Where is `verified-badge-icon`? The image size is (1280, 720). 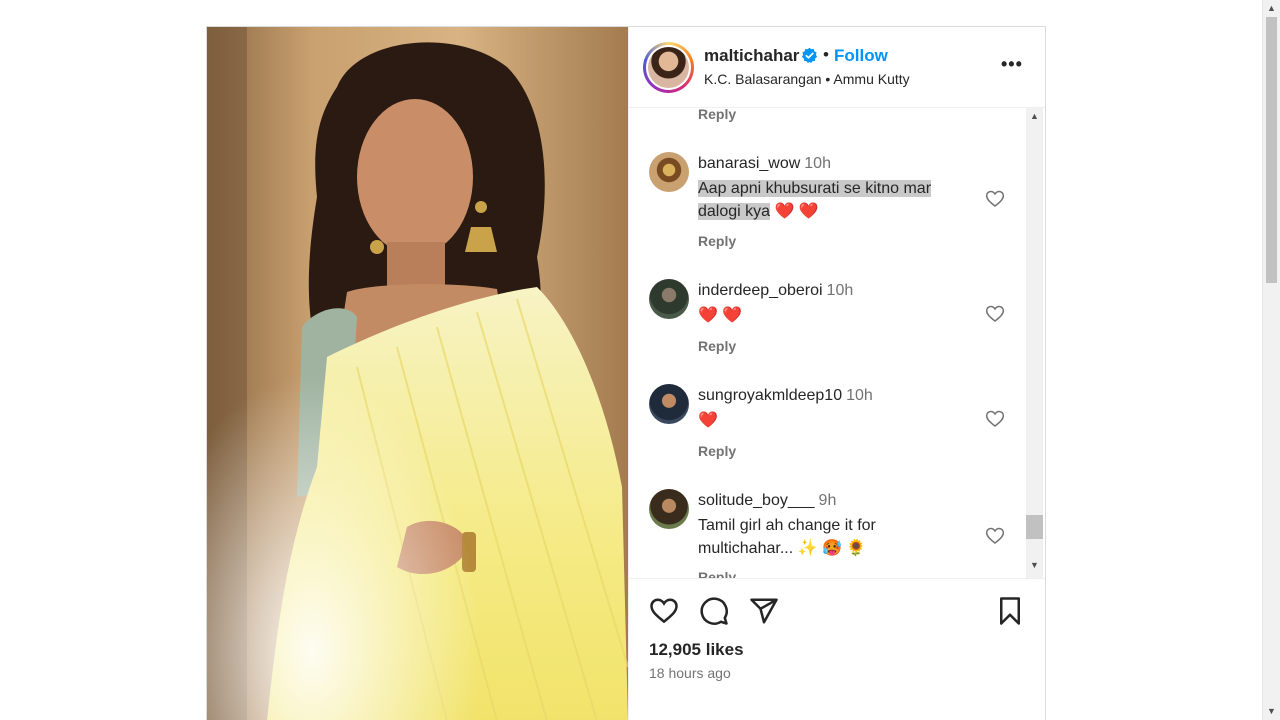 verified-badge-icon is located at coordinates (809, 55).